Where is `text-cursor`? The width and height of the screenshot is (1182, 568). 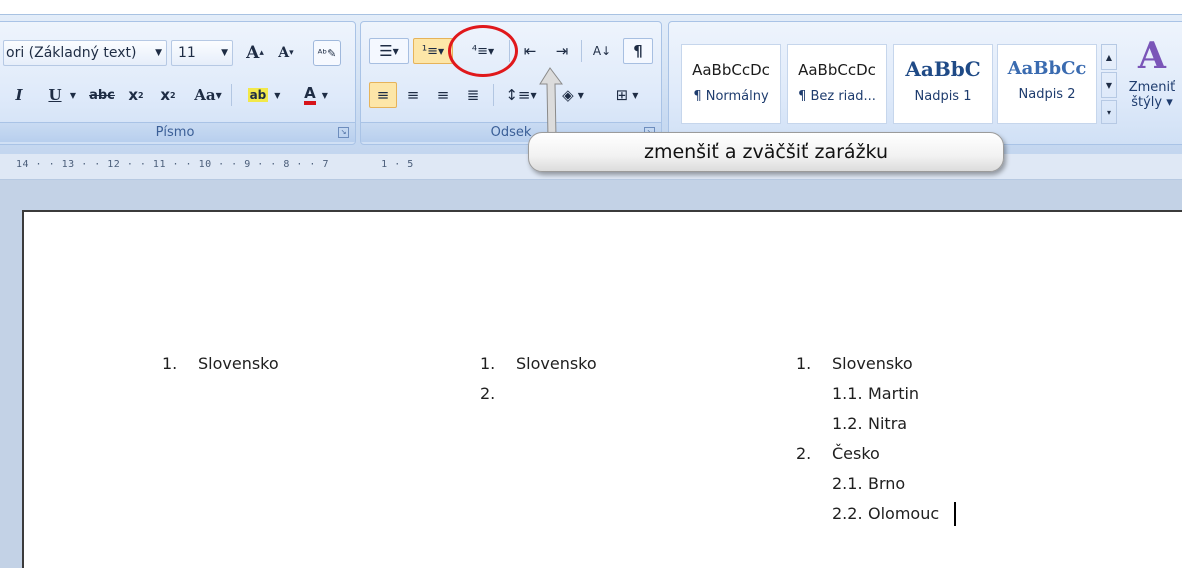
text-cursor is located at coordinates (955, 514).